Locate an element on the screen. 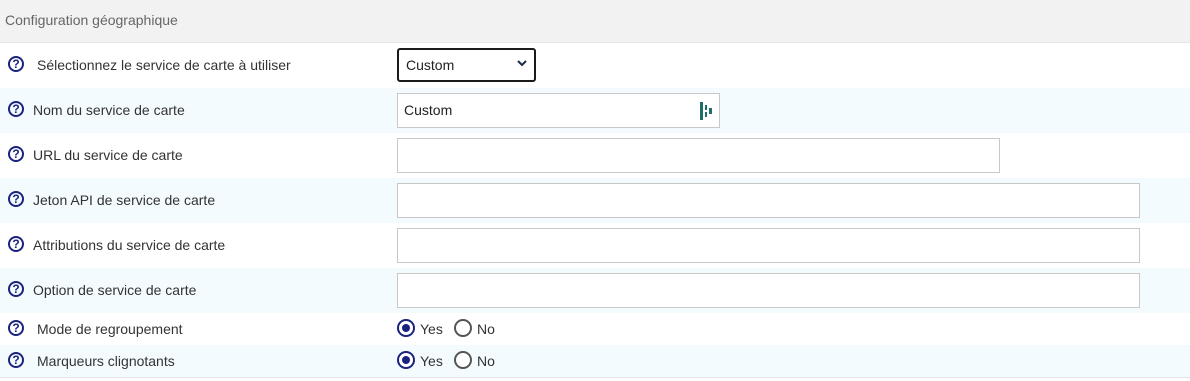  map-service-option-input is located at coordinates (768, 290).